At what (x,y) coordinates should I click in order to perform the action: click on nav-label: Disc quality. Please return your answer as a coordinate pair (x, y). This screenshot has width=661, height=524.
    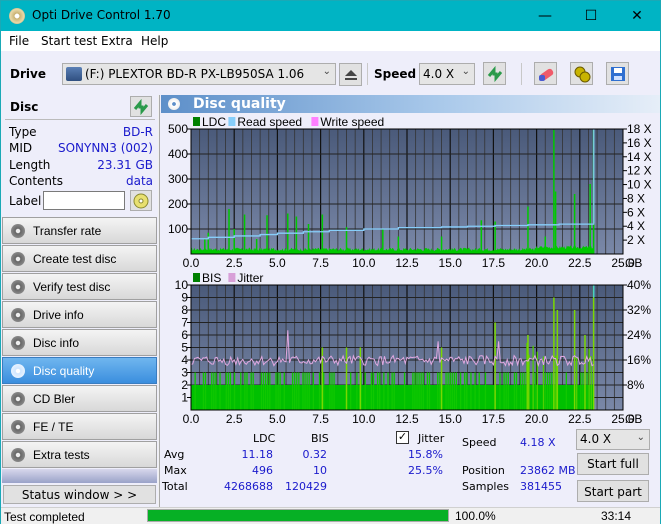
    Looking at the image, I should click on (64, 371).